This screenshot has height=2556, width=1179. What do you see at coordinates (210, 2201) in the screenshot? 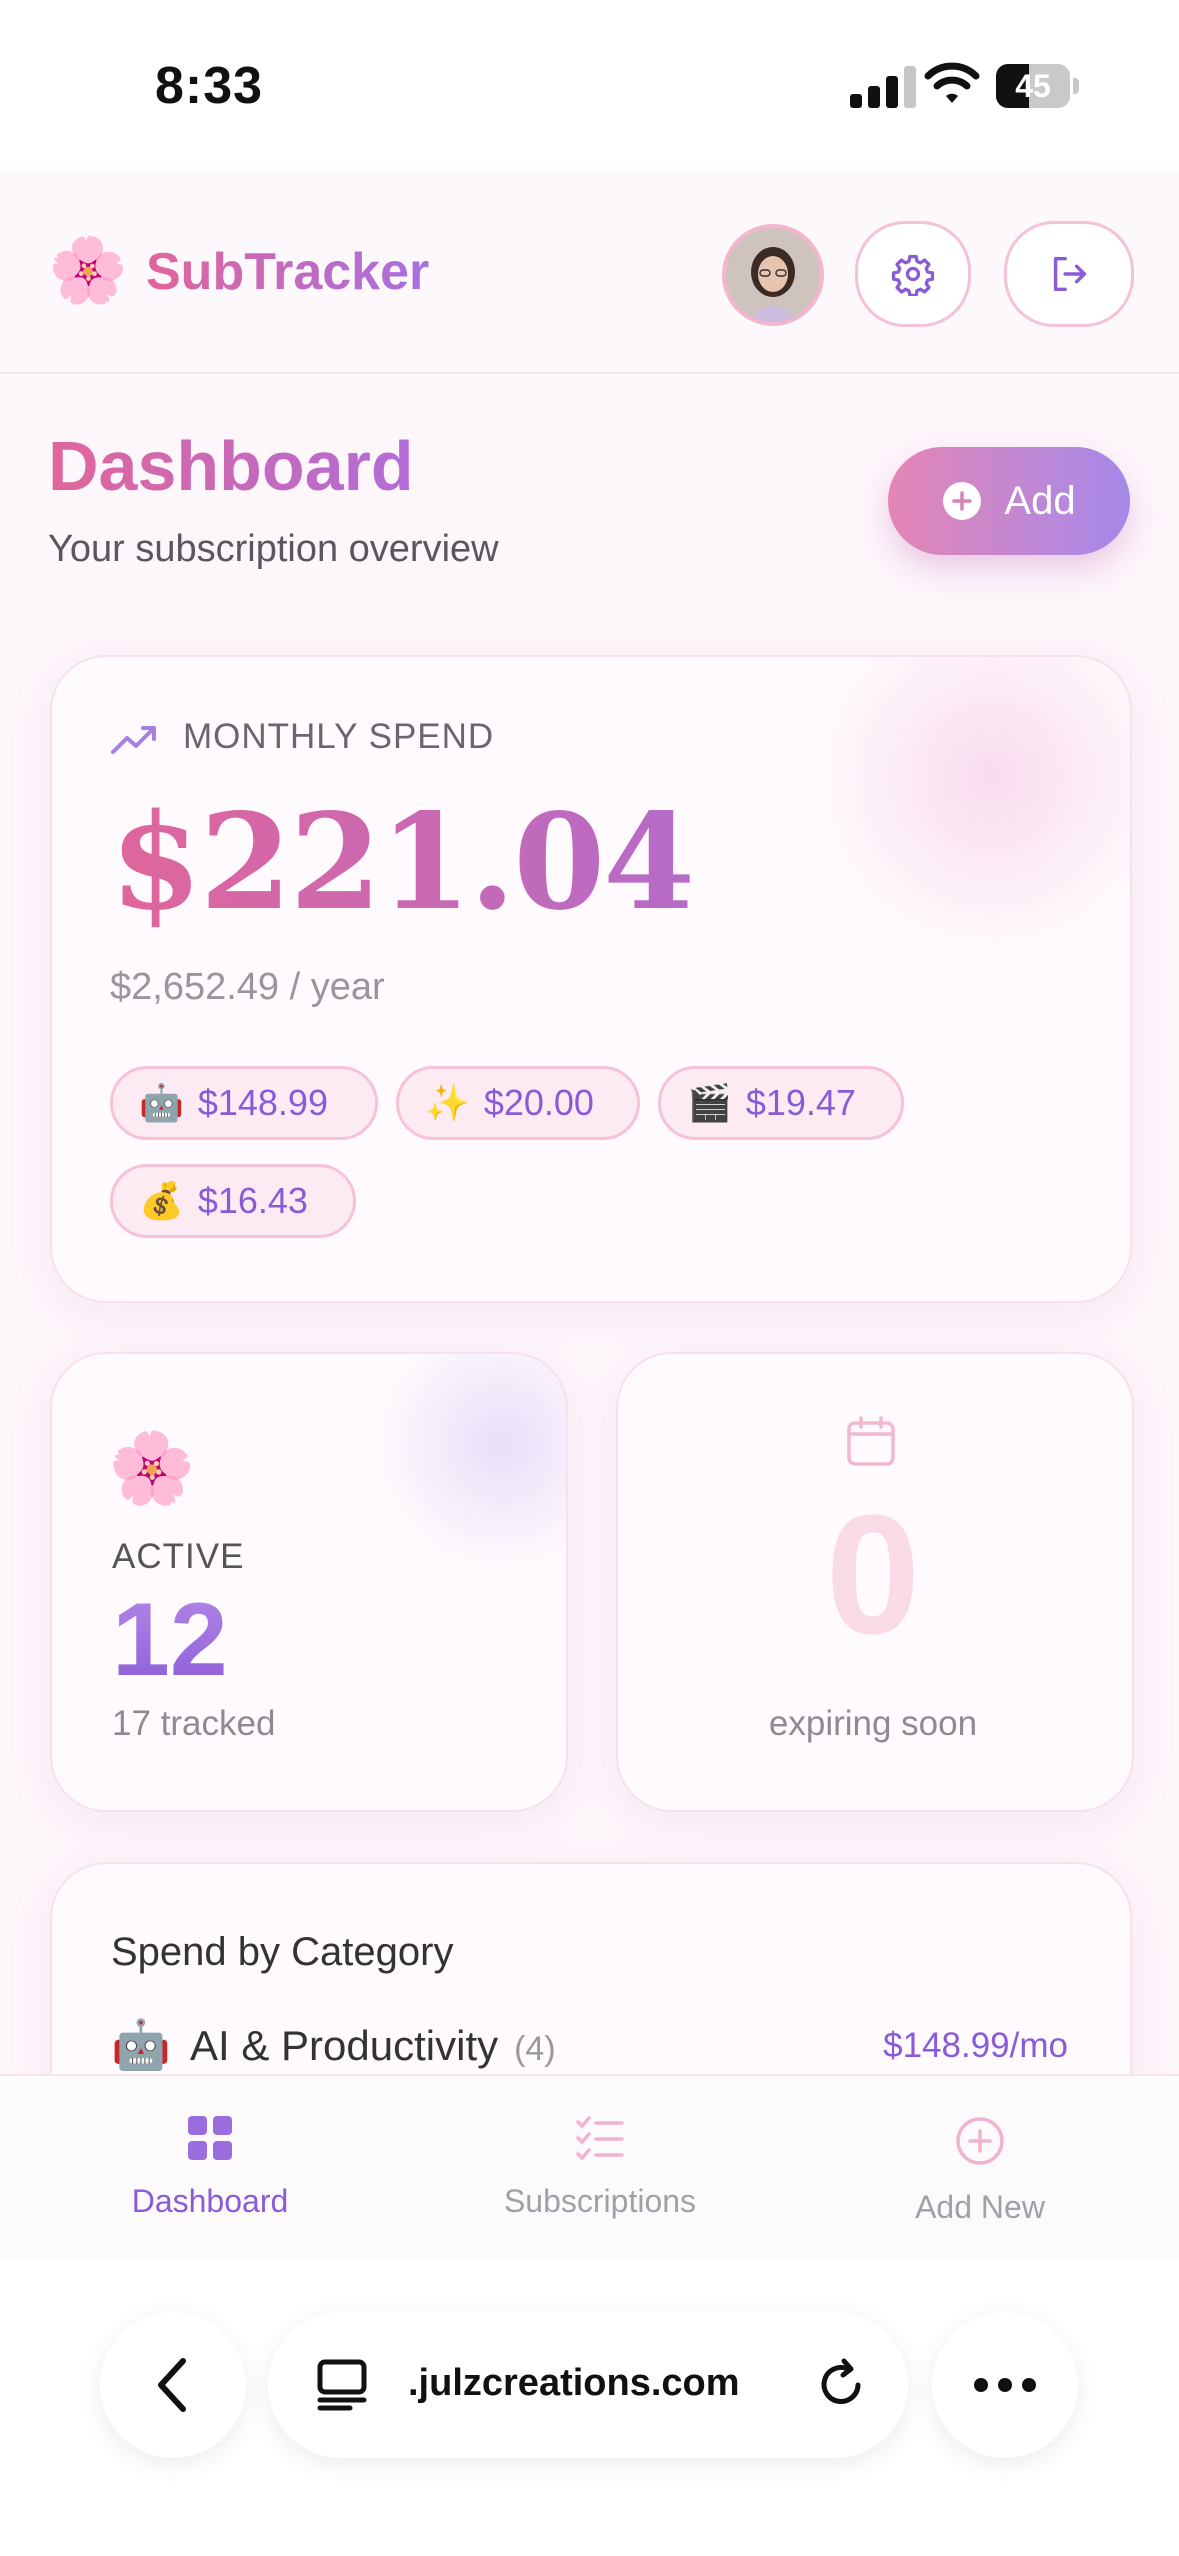
I see `tab-label: Dashboard` at bounding box center [210, 2201].